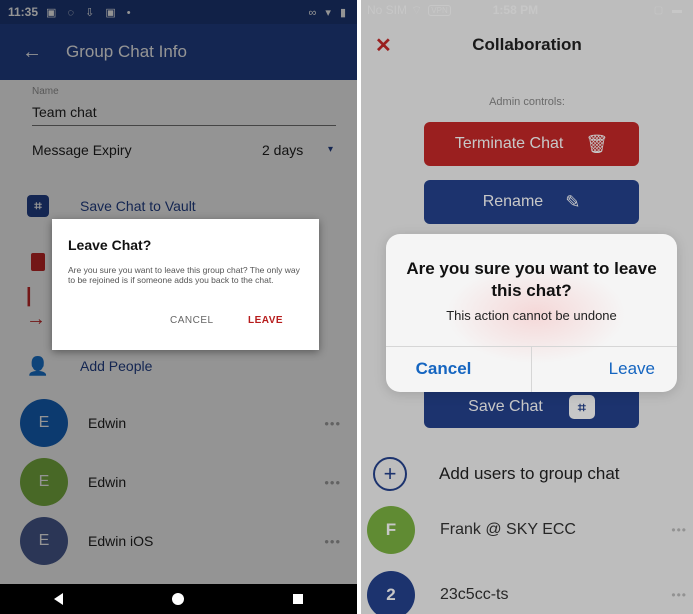 The height and width of the screenshot is (614, 693). I want to click on leave-button: LEAVE, so click(265, 320).